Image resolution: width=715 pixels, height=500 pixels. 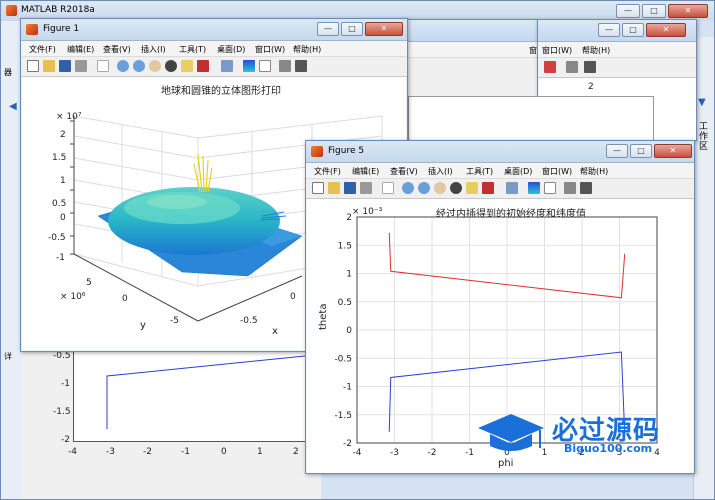 What do you see at coordinates (673, 151) in the screenshot?
I see `figure5-close-button: ✕` at bounding box center [673, 151].